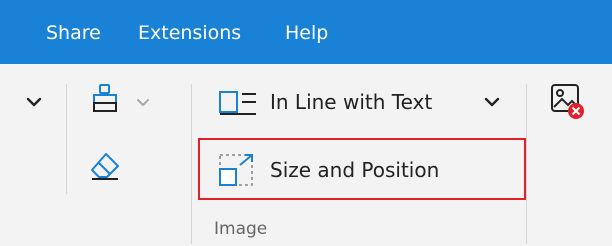 Image resolution: width=612 pixels, height=246 pixels. Describe the element at coordinates (237, 103) in the screenshot. I see `wrap-text-icon` at that location.